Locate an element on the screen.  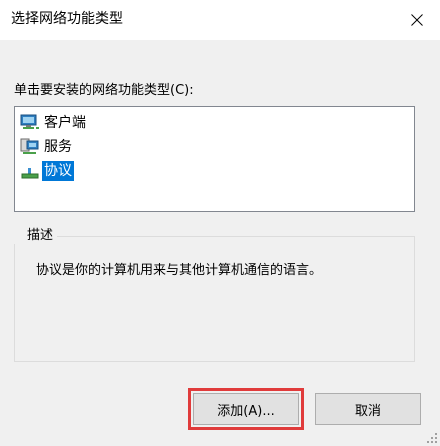
list-item-service: 服务 is located at coordinates (47, 147).